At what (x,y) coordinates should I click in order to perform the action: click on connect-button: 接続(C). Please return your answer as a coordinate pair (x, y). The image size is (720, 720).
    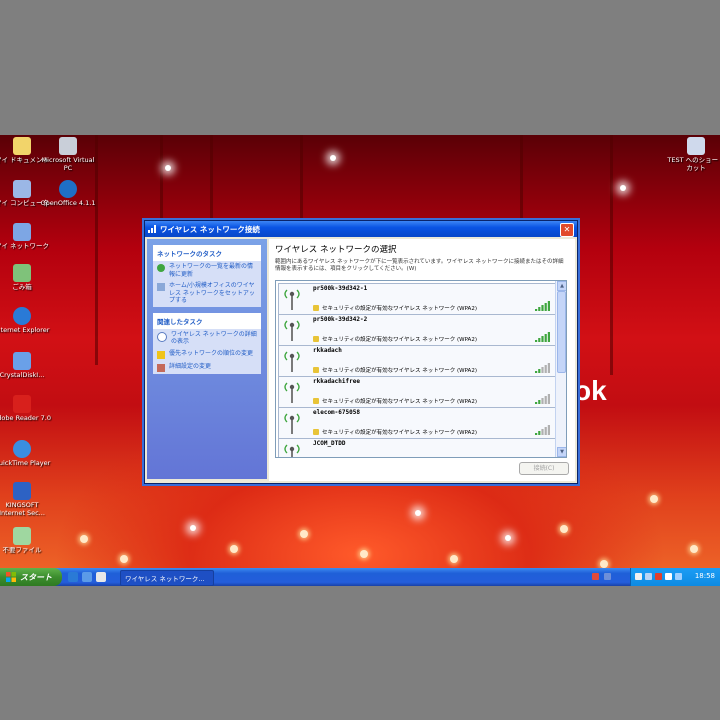
    Looking at the image, I should click on (544, 468).